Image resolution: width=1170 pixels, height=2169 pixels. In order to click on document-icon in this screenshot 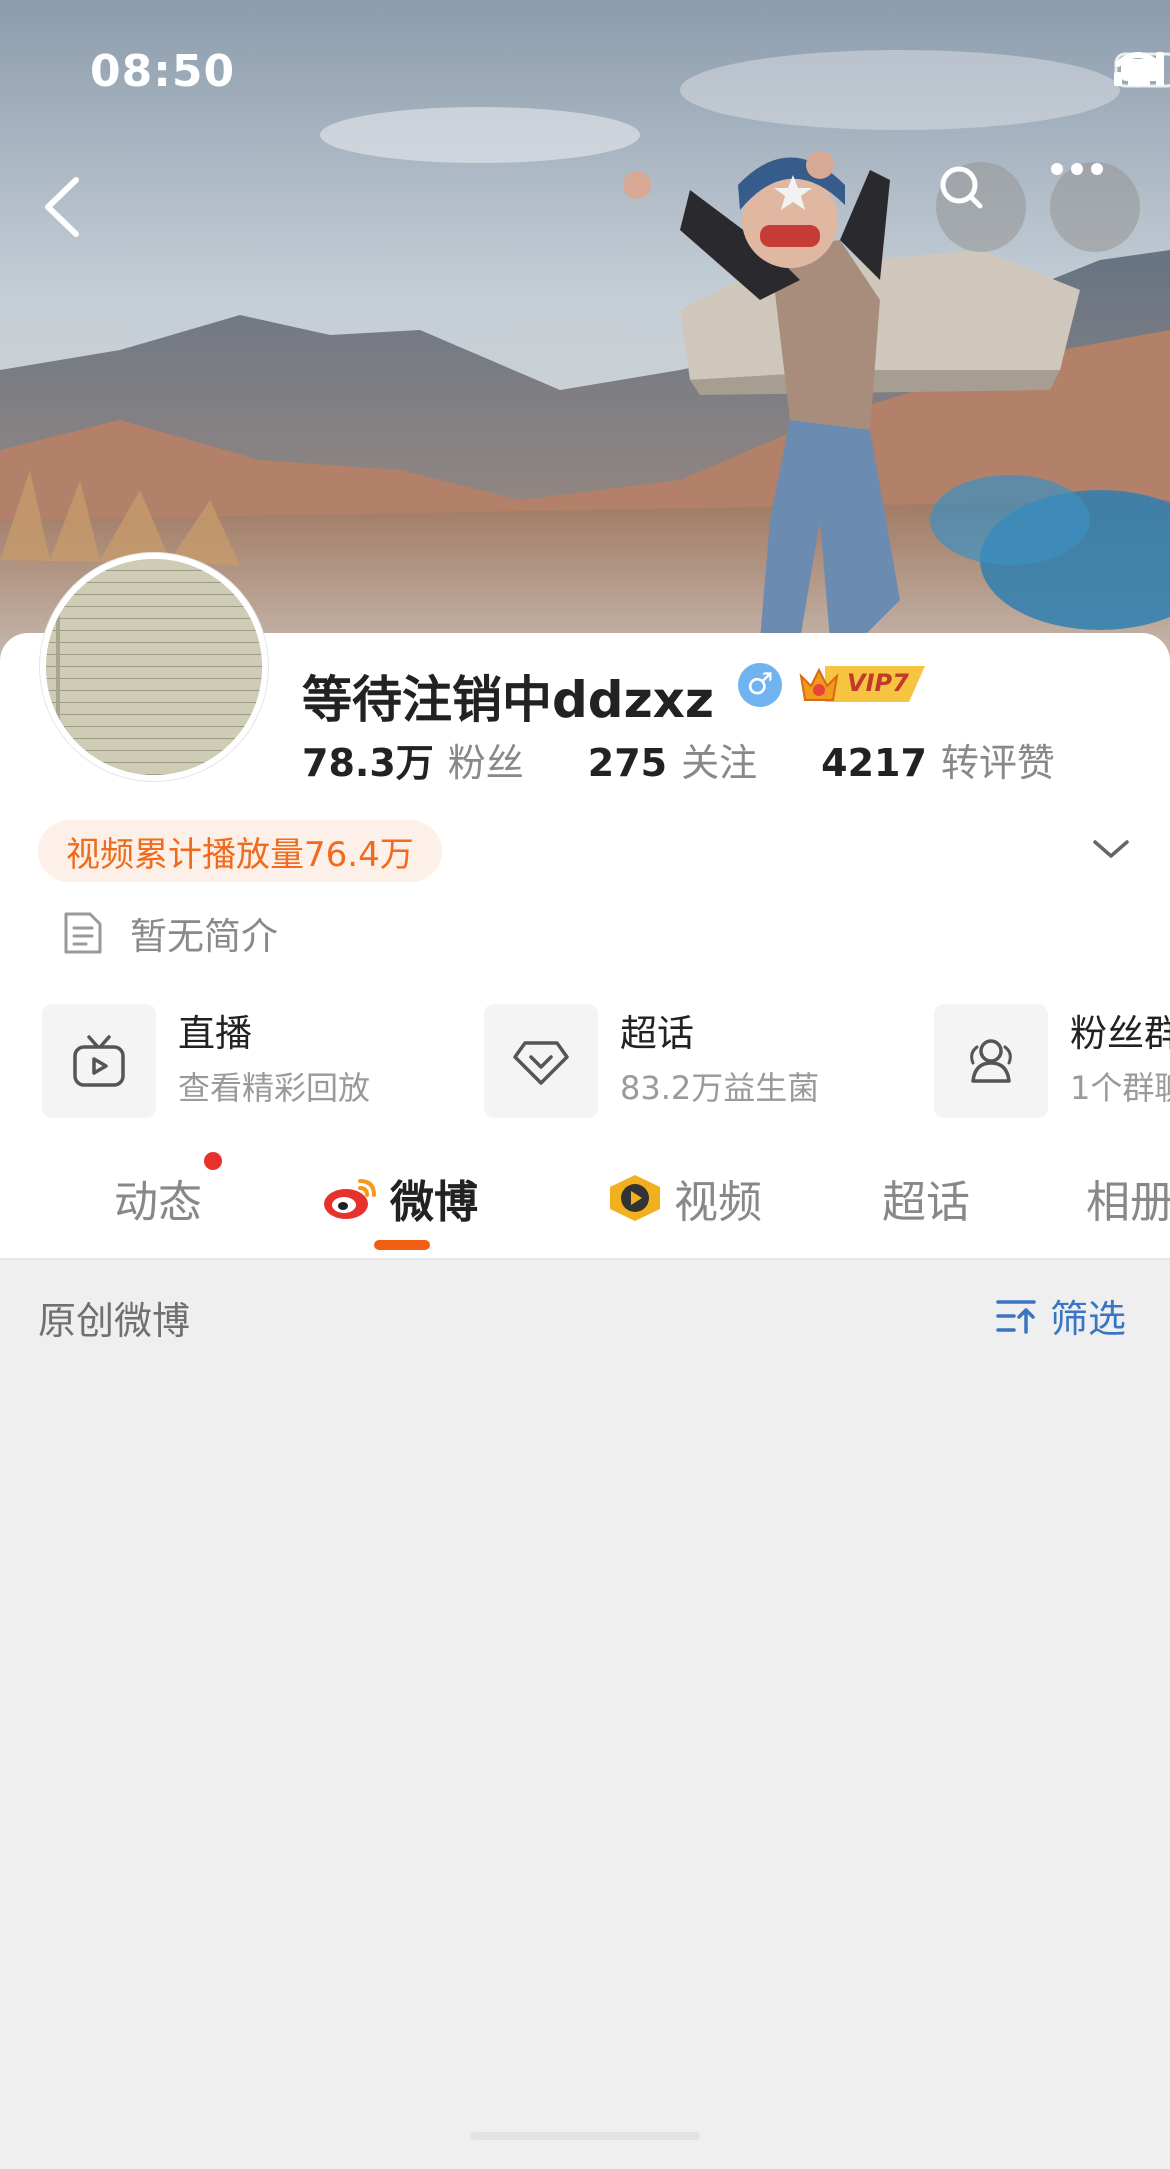, I will do `click(83, 933)`.